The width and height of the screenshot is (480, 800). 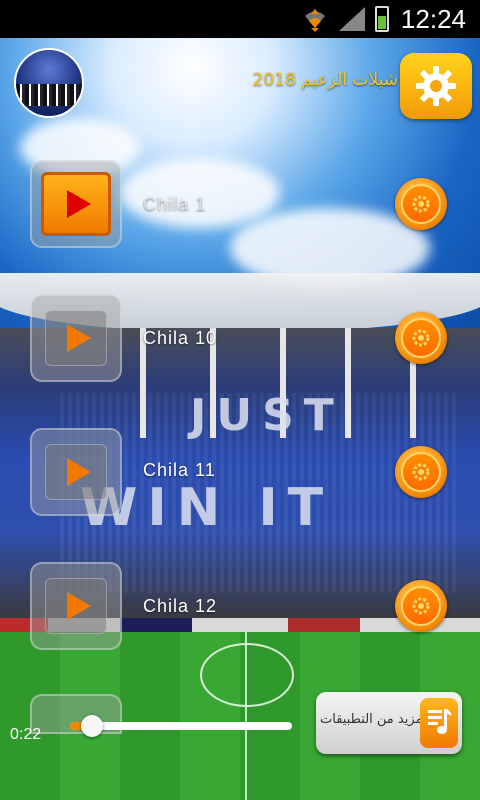 I want to click on track-label-1: Chila 1, so click(x=174, y=204).